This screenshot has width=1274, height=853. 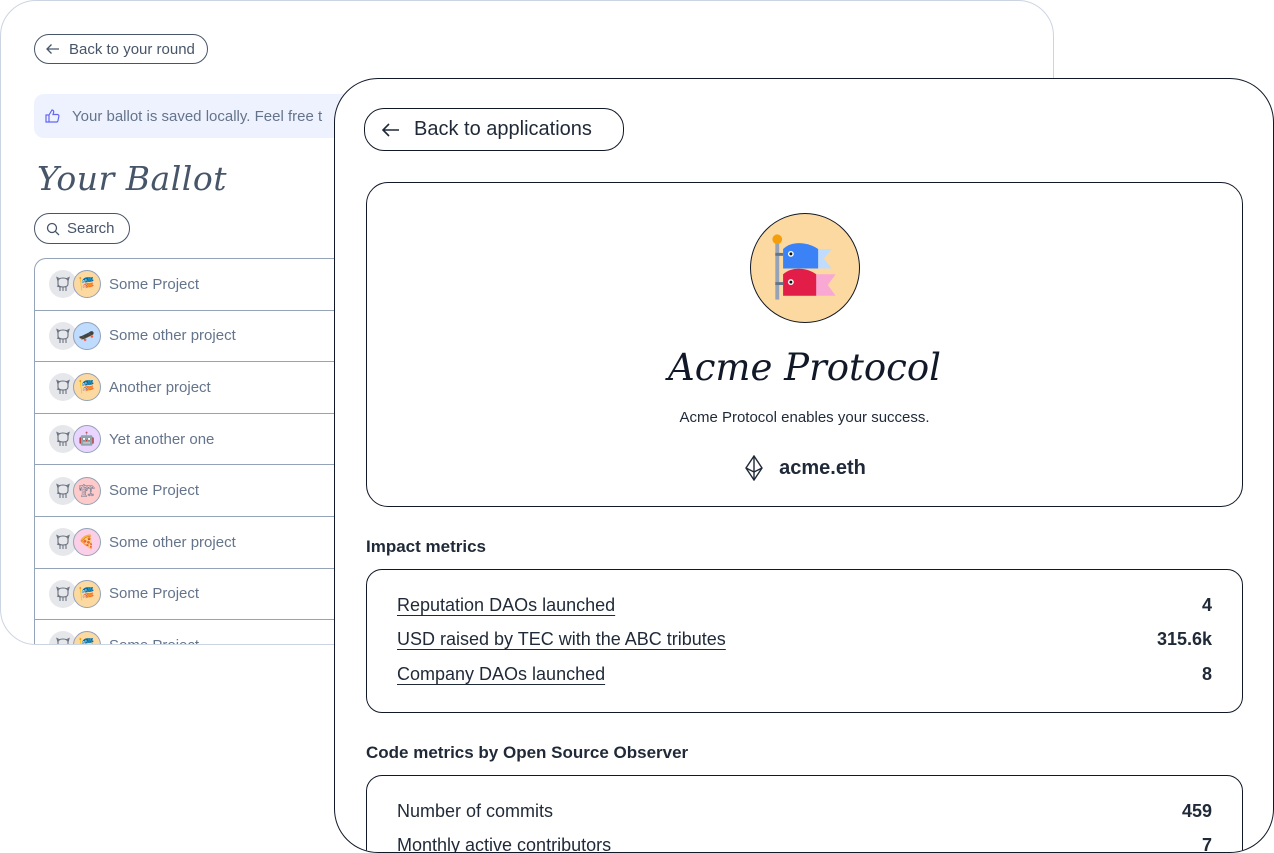 I want to click on project-avatar: 🏗, so click(x=87, y=490).